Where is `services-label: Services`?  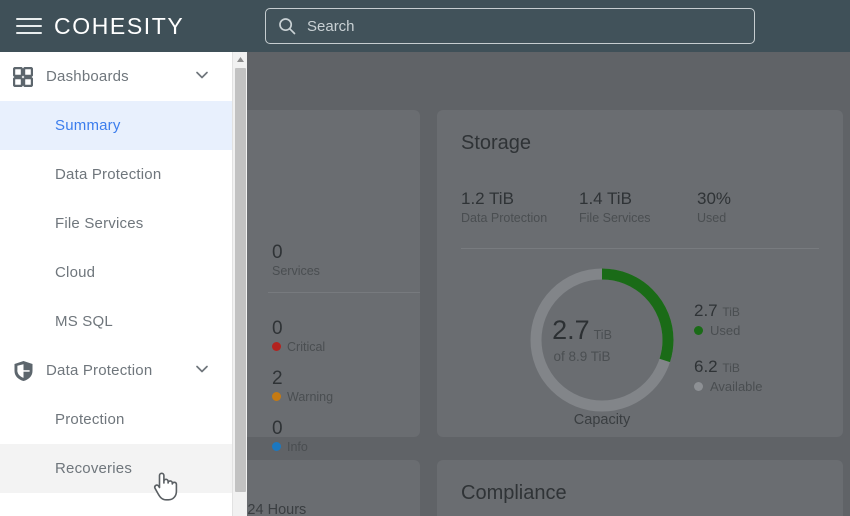
services-label: Services is located at coordinates (296, 270).